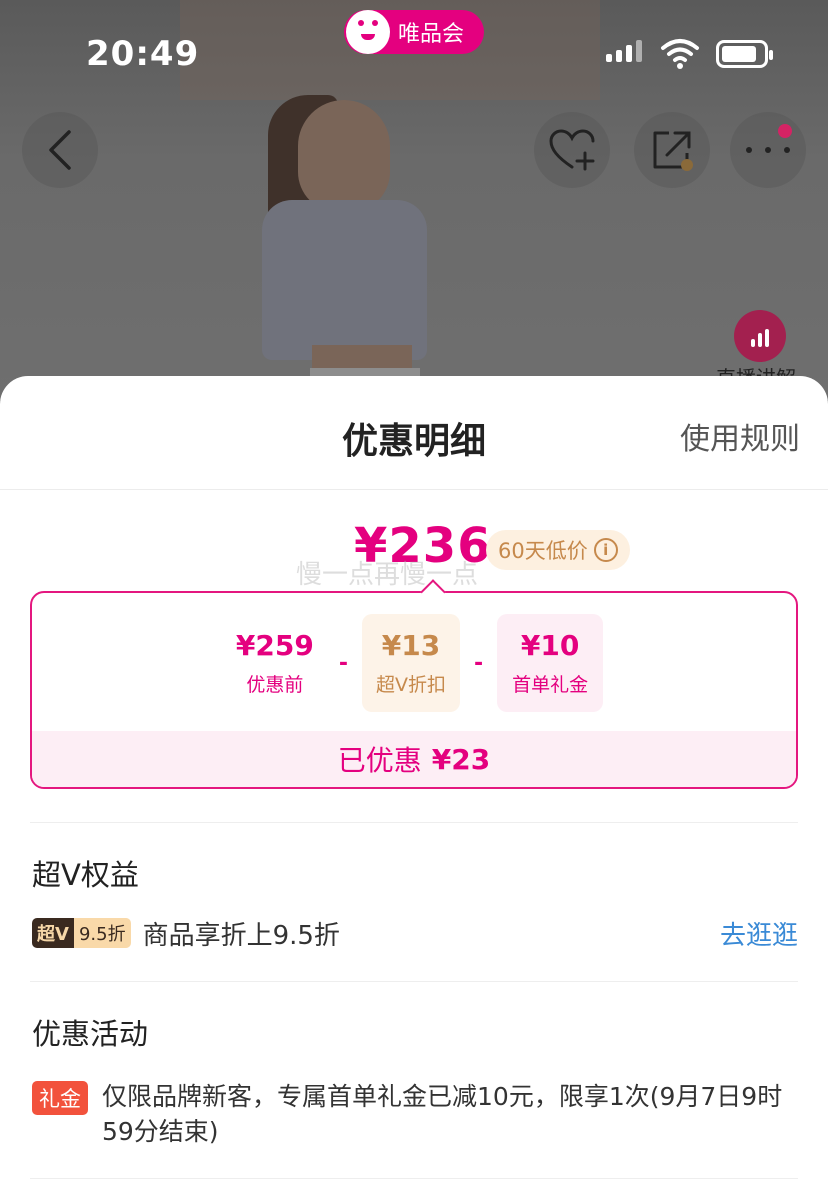  Describe the element at coordinates (605, 550) in the screenshot. I see `info-icon: i` at that location.